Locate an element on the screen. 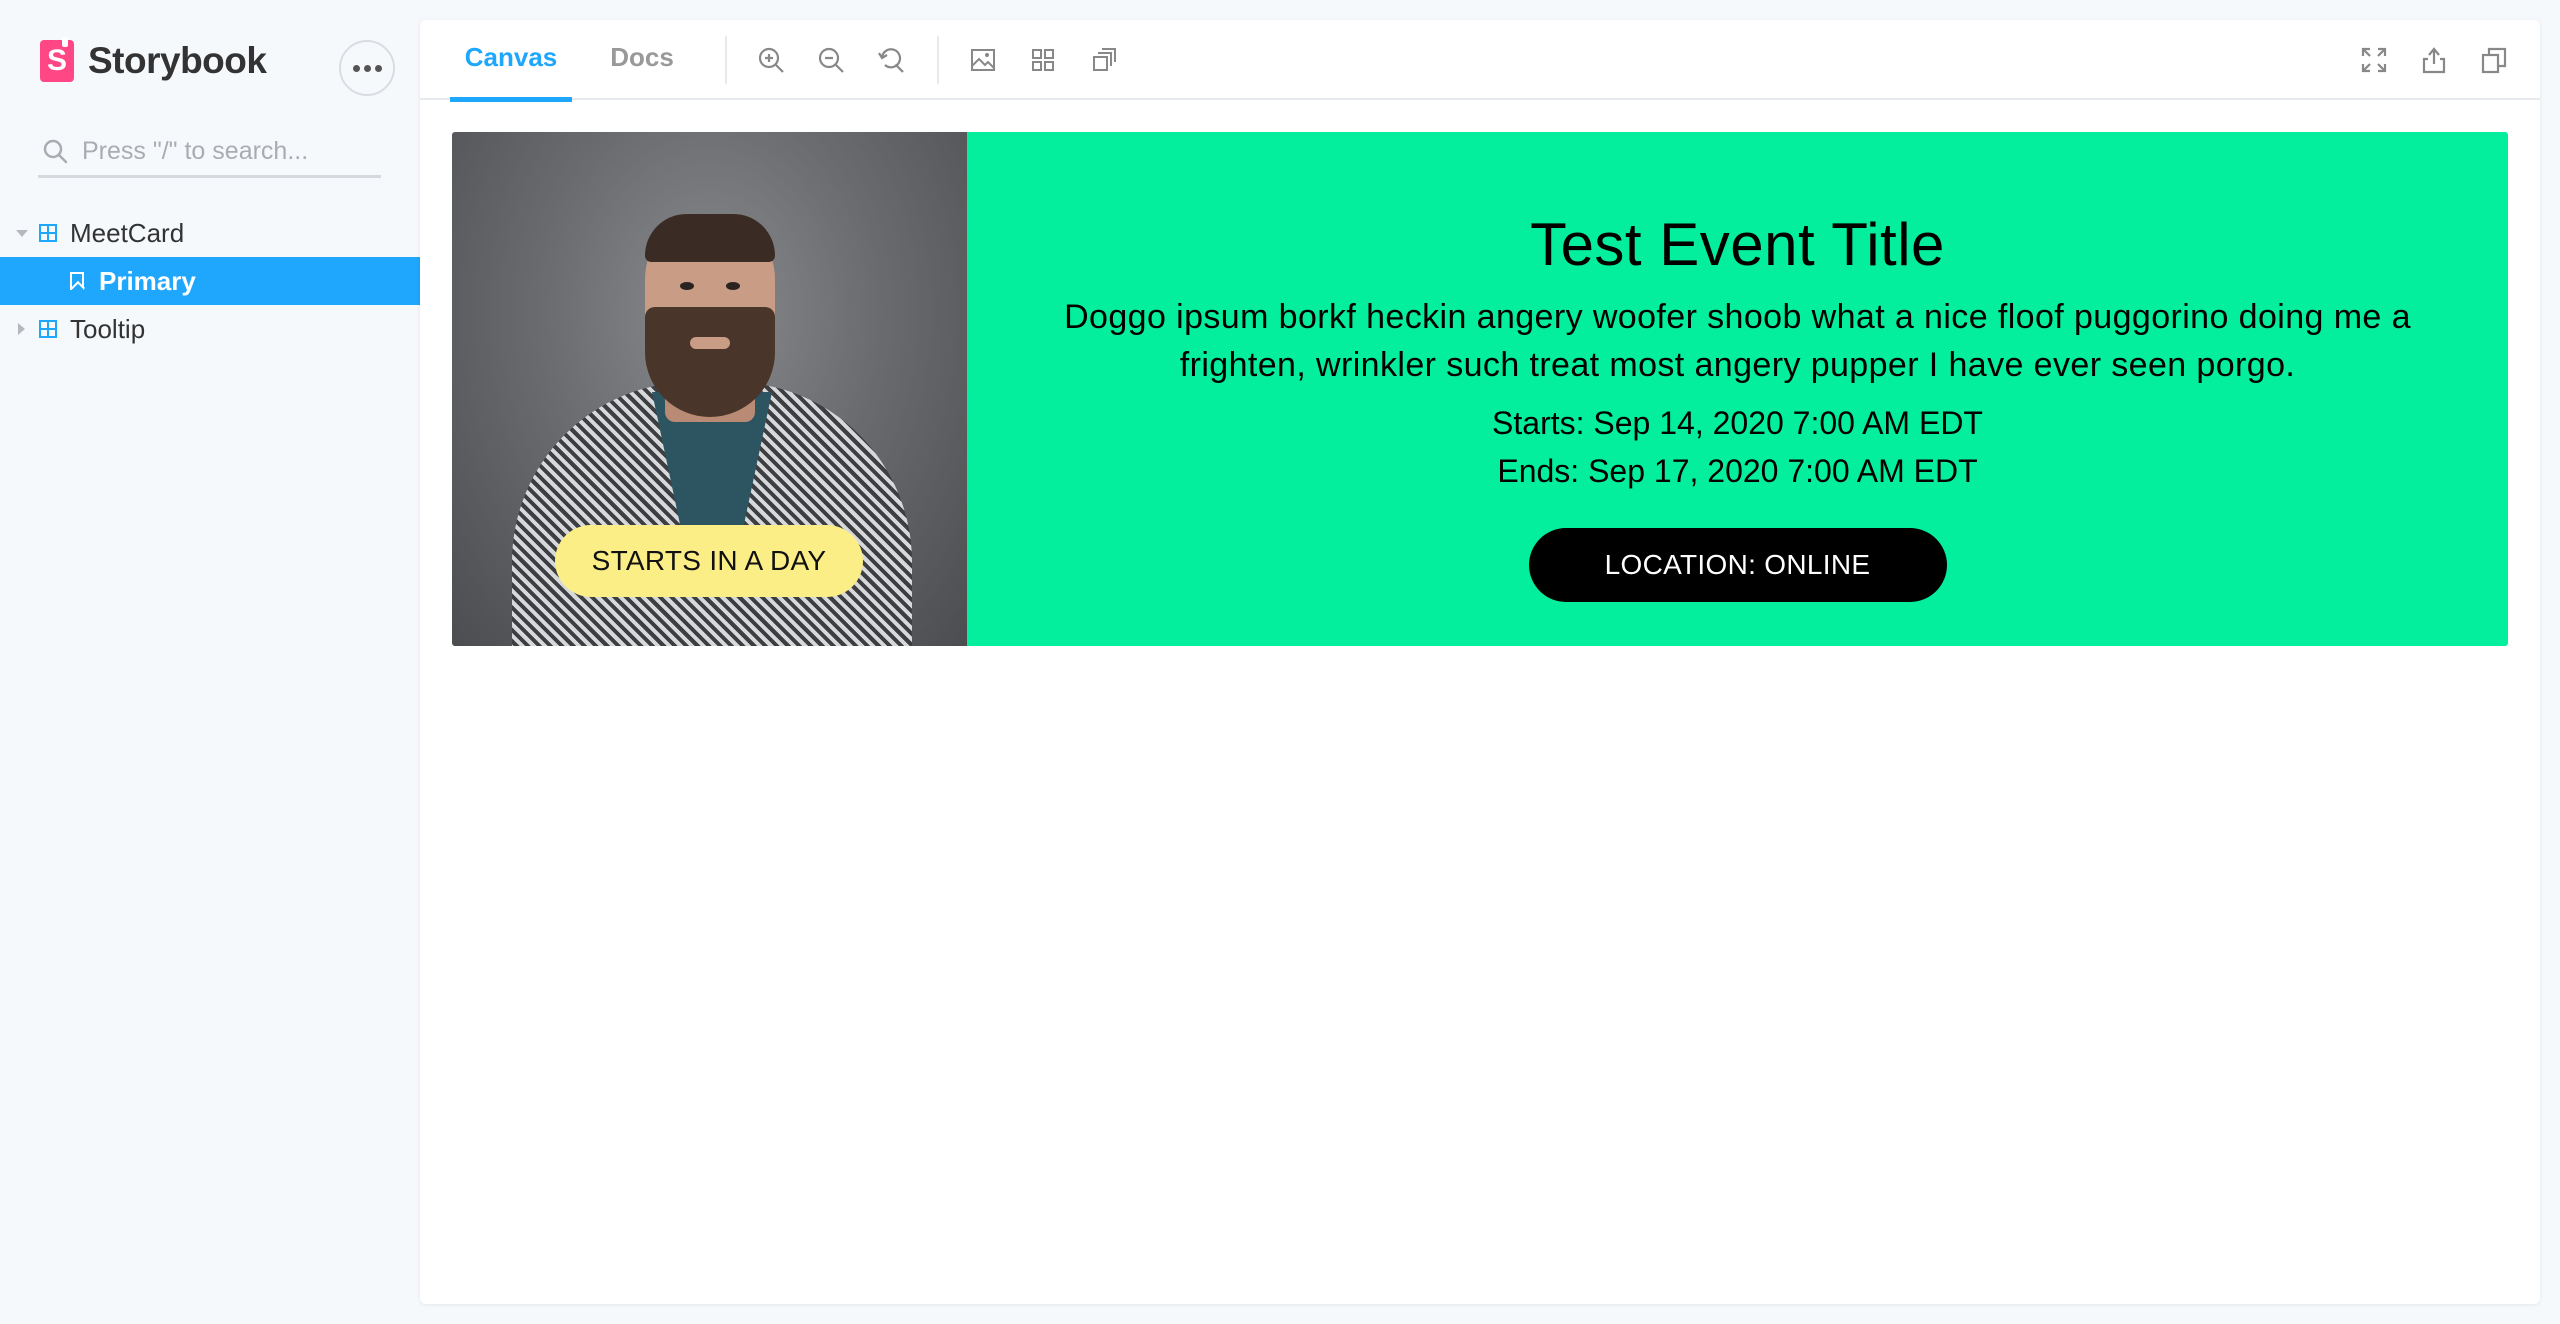 This screenshot has height=1324, width=2560. tree-item-label: Primary is located at coordinates (147, 280).